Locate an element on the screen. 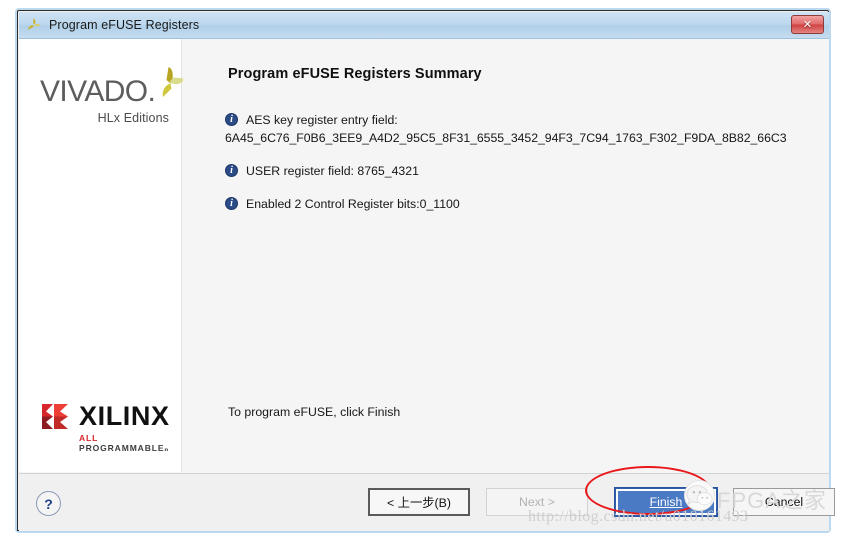 Image resolution: width=847 pixels, height=545 pixels. help-button: ? is located at coordinates (48, 503).